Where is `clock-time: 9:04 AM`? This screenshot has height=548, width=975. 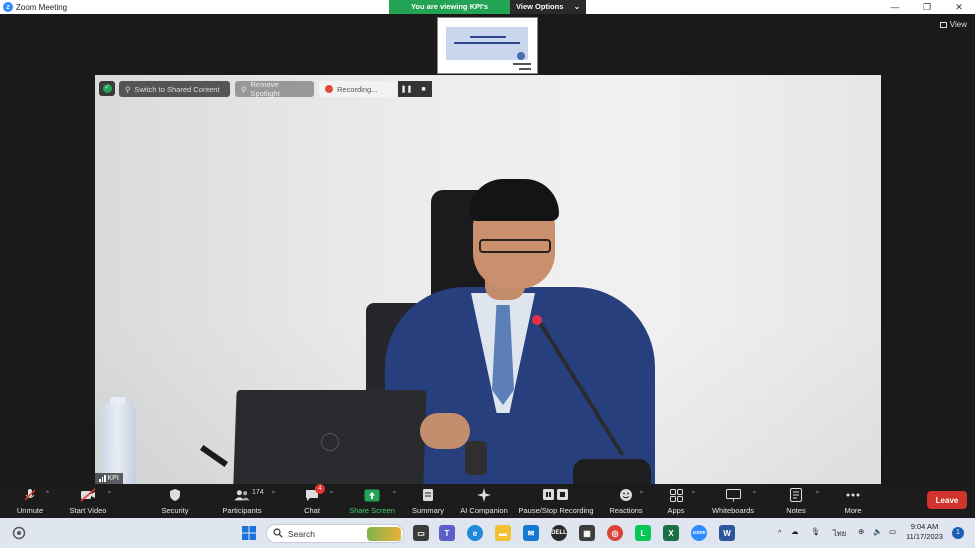
clock-time: 9:04 AM is located at coordinates (924, 526).